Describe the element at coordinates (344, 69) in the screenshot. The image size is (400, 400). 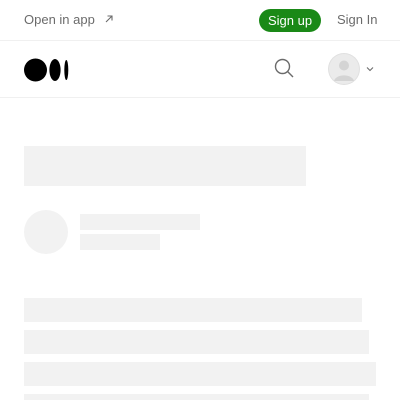
I see `user-avatar-icon` at that location.